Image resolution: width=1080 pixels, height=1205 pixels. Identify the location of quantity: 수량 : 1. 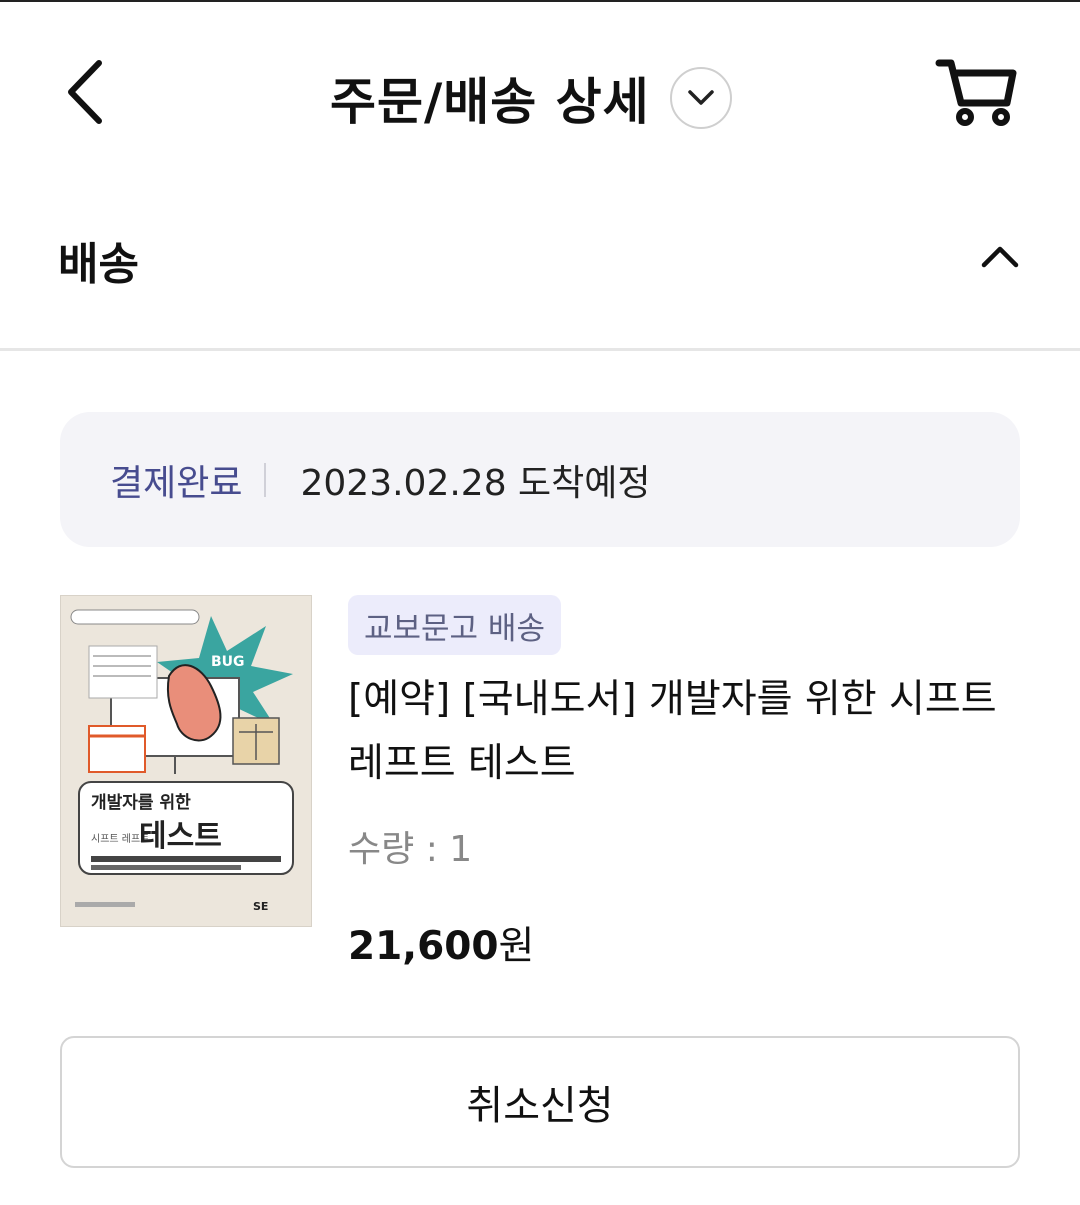
(410, 846).